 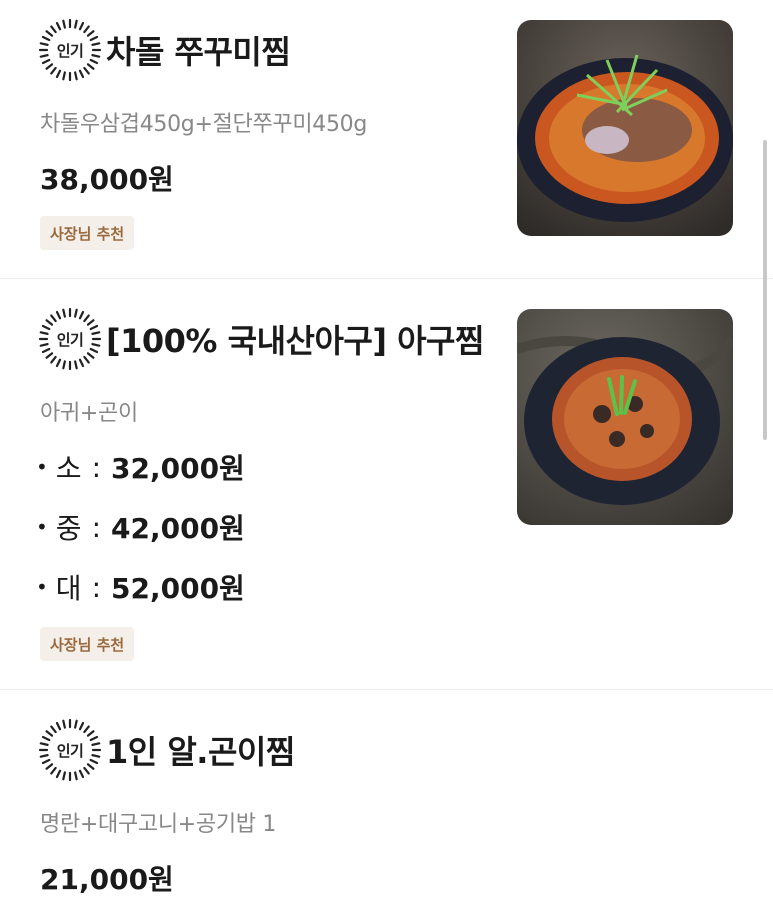 What do you see at coordinates (178, 468) in the screenshot?
I see `size-price: 32,000원` at bounding box center [178, 468].